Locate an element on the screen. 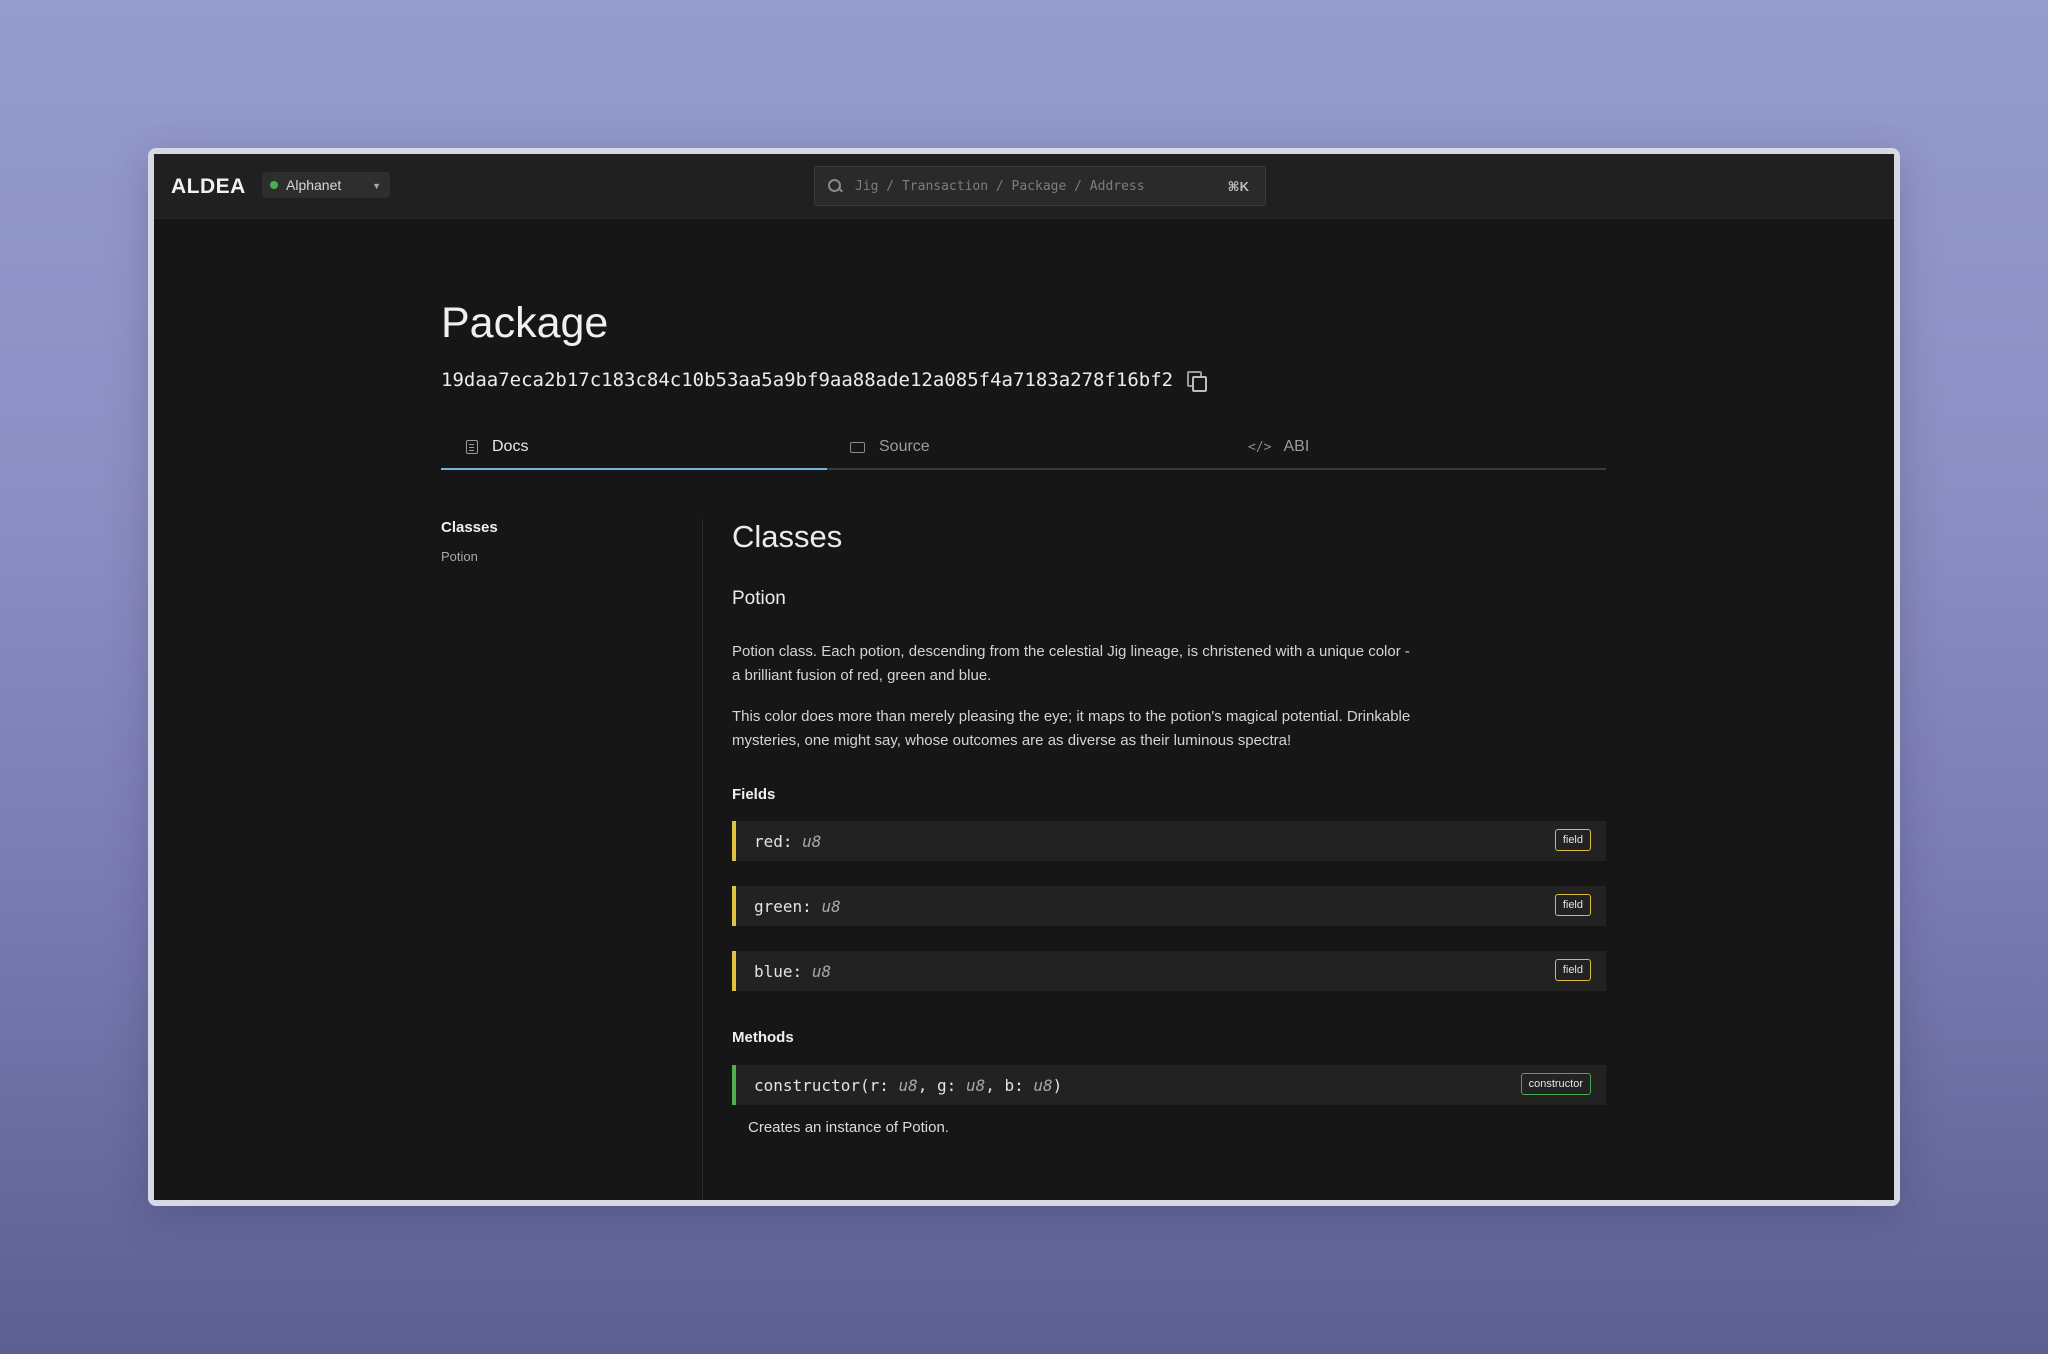  document-icon is located at coordinates (472, 447).